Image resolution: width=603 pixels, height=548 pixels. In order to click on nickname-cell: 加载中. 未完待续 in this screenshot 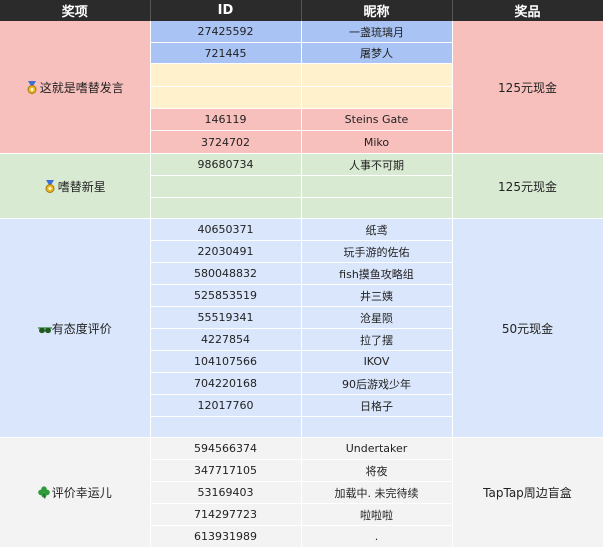, I will do `click(377, 492)`.